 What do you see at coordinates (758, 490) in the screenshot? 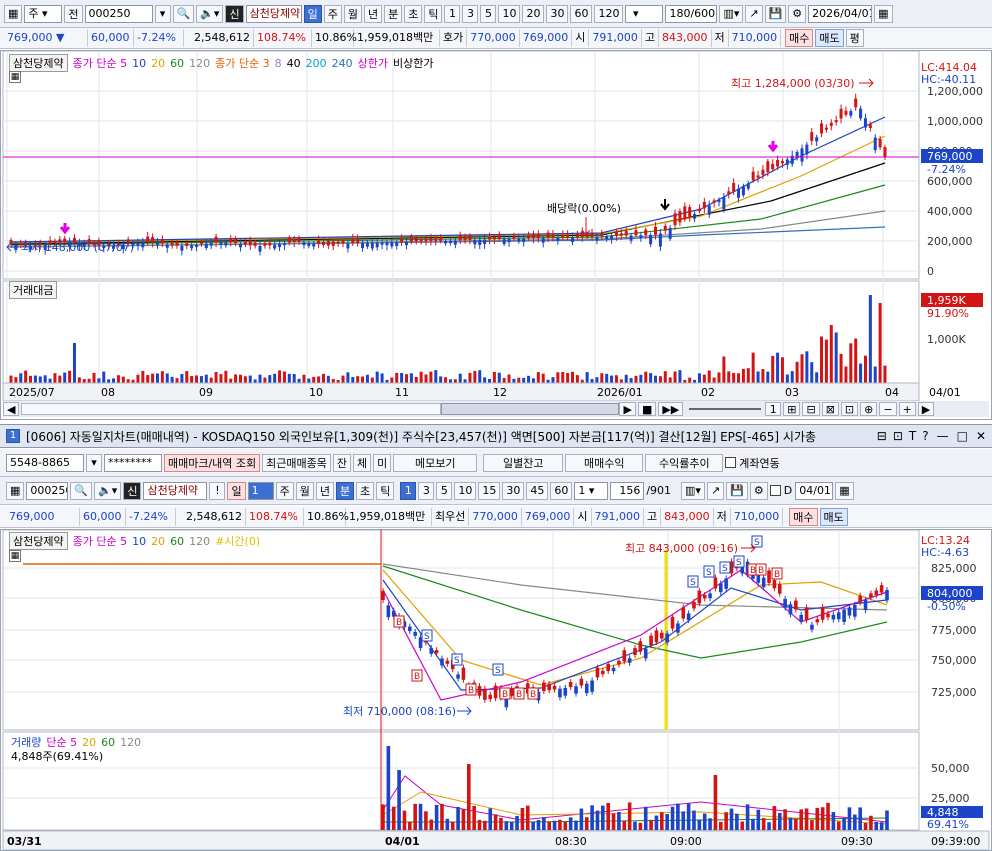
I see `bottom-gear-icon: ⚙` at bounding box center [758, 490].